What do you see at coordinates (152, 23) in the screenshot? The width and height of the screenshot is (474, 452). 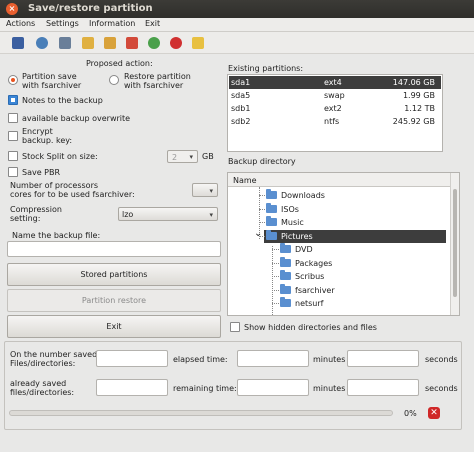 I see `menu-exit: Exit` at bounding box center [152, 23].